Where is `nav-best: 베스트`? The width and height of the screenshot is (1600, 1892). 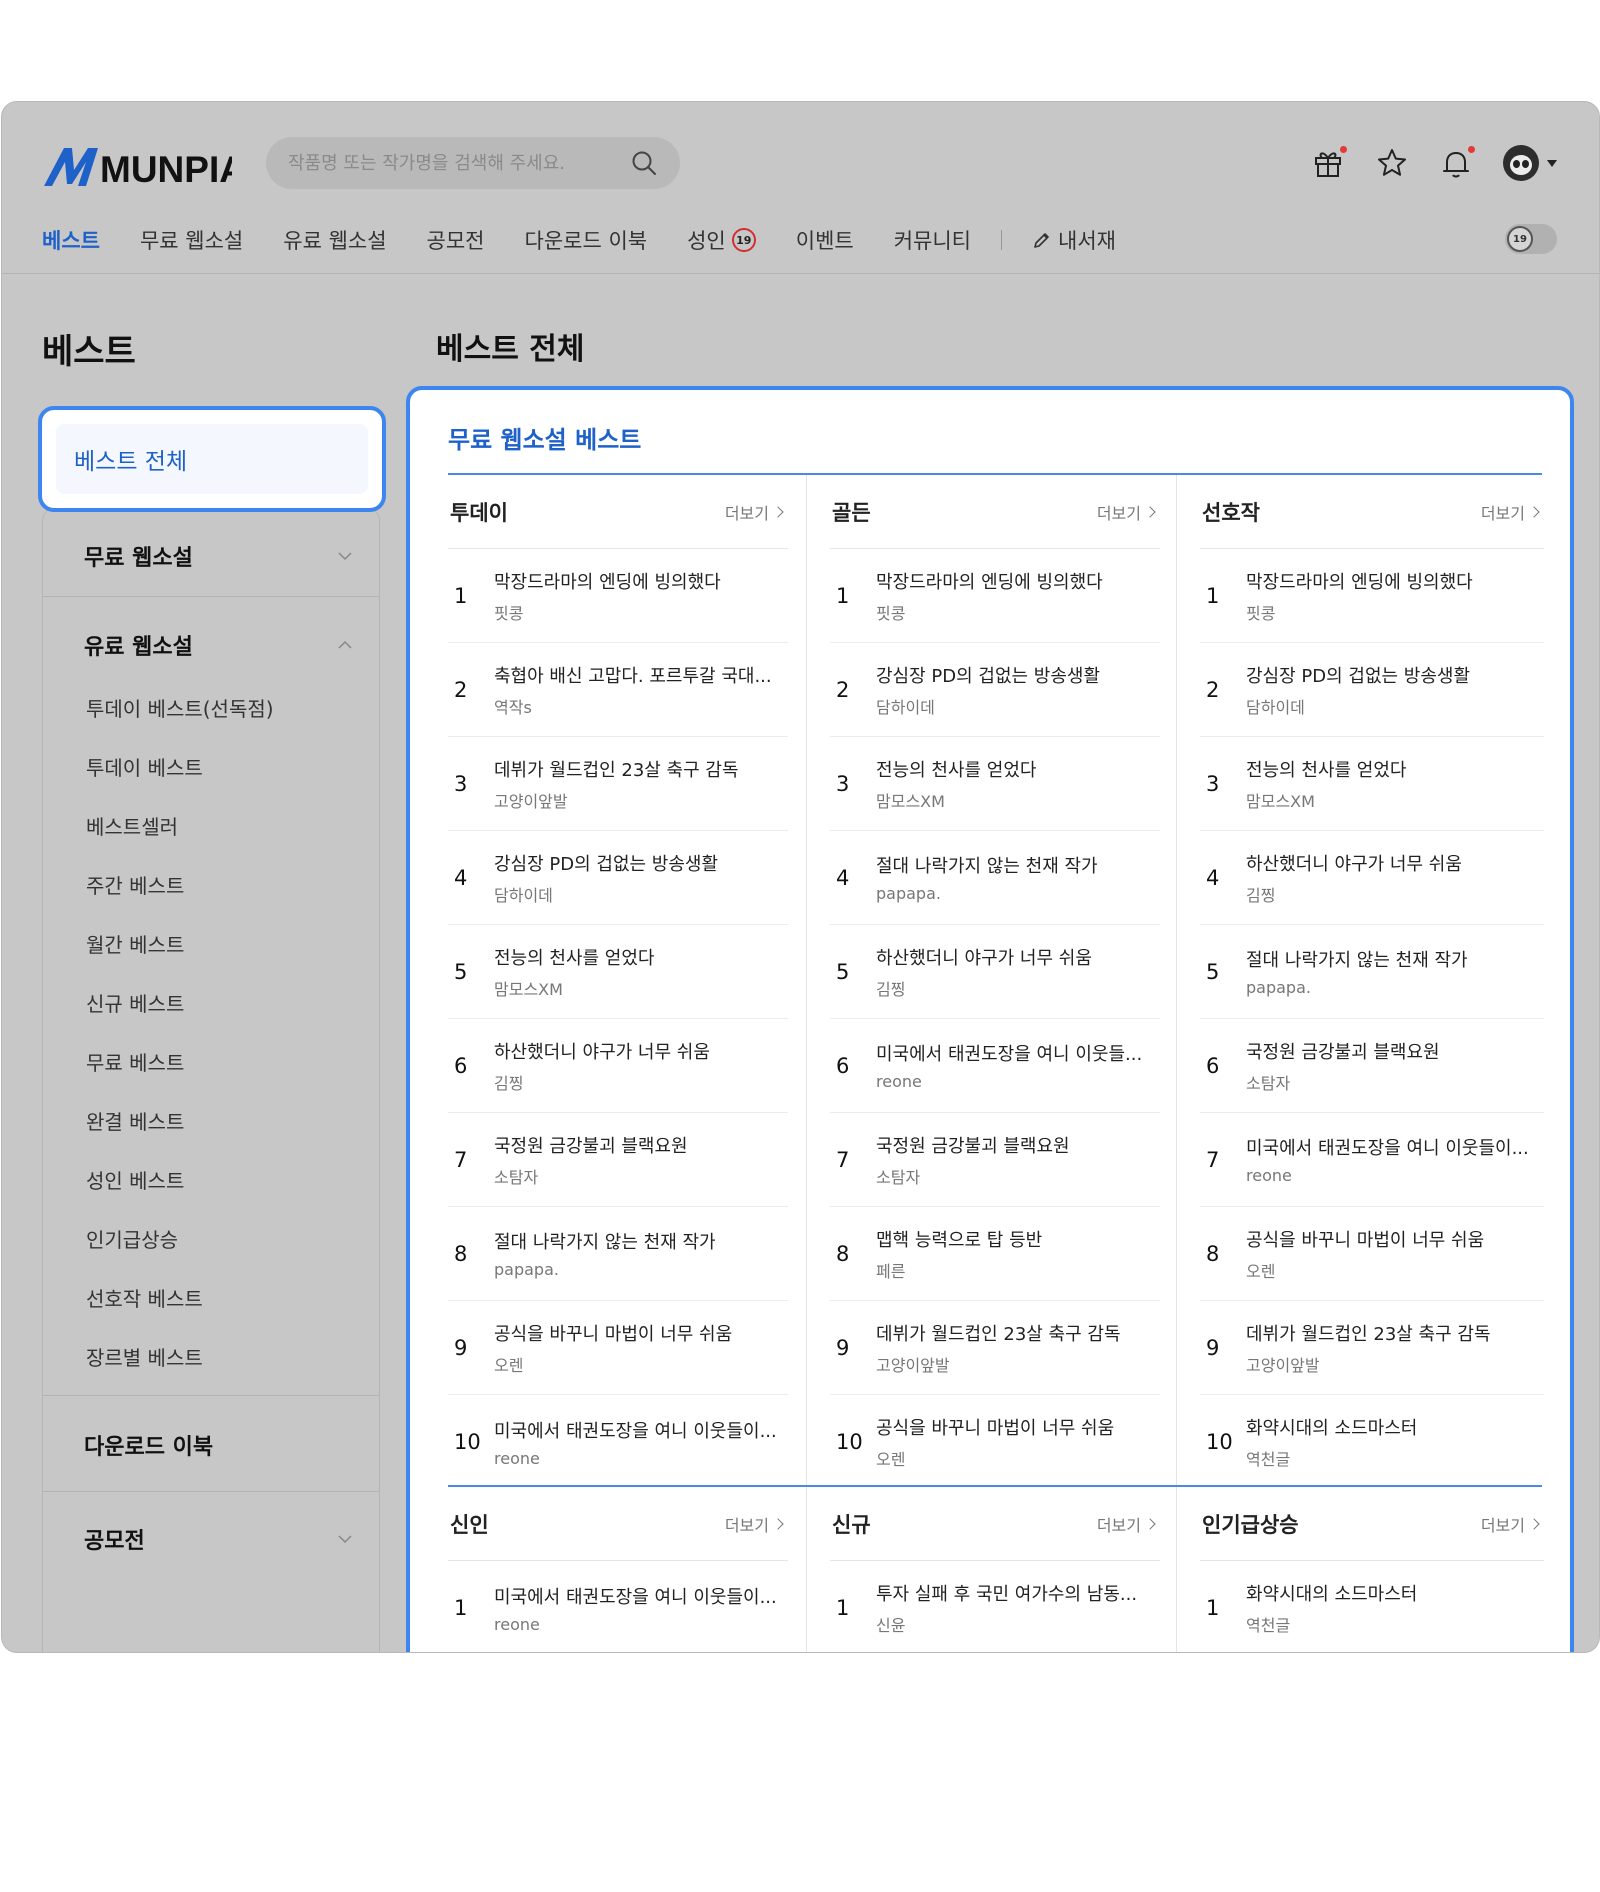
nav-best: 베스트 is located at coordinates (71, 240).